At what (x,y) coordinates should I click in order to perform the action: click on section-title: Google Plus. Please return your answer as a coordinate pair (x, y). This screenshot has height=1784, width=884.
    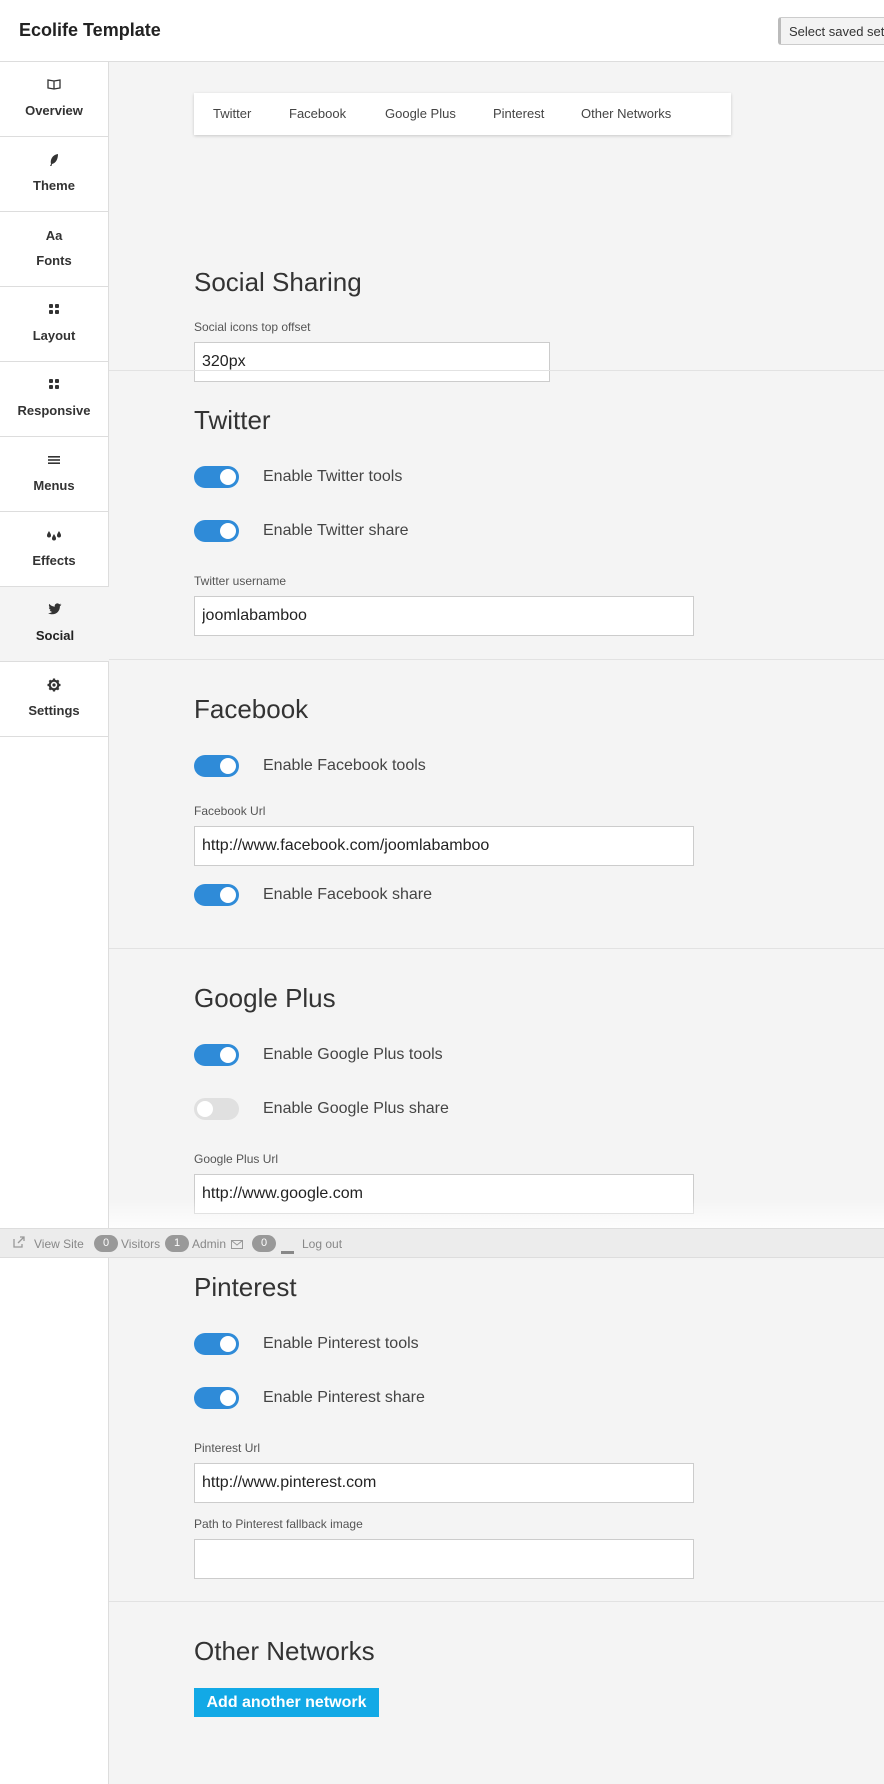
    Looking at the image, I should click on (265, 998).